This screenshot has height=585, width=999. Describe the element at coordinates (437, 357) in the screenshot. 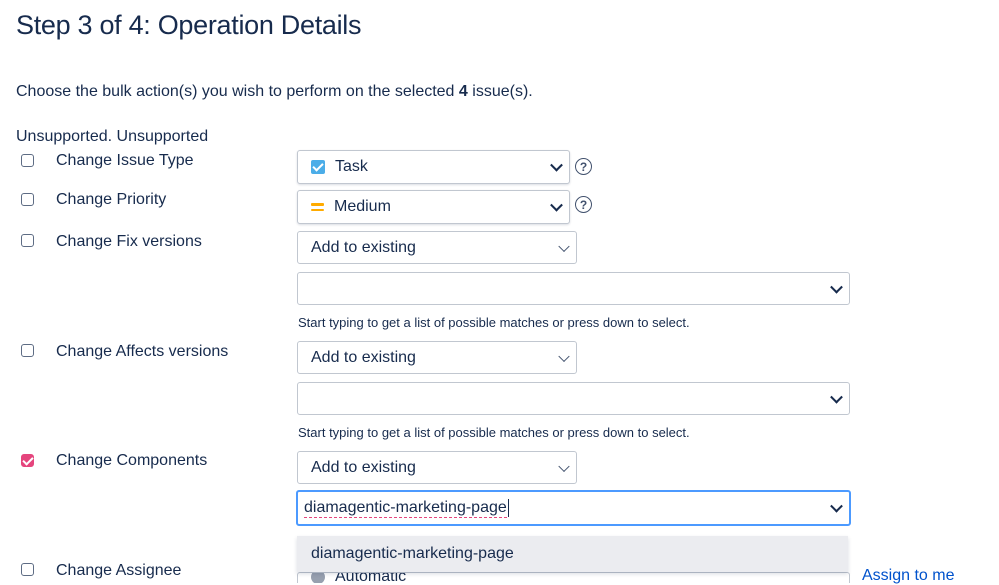

I see `affects-versions-mode-select: Add to existing` at that location.